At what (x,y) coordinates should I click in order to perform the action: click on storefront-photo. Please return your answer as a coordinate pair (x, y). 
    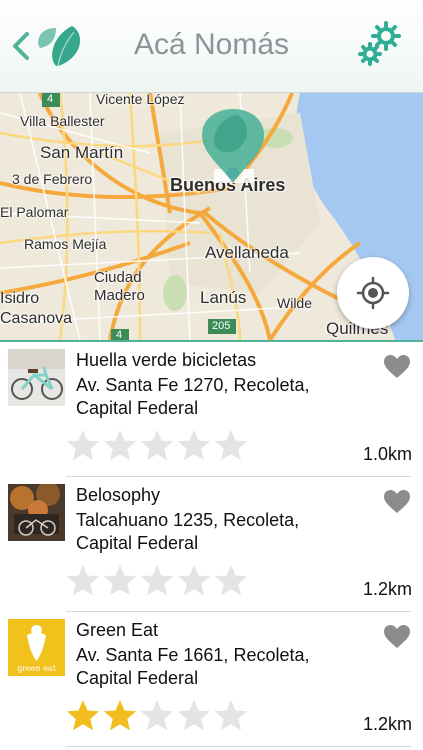
    Looking at the image, I should click on (36, 512).